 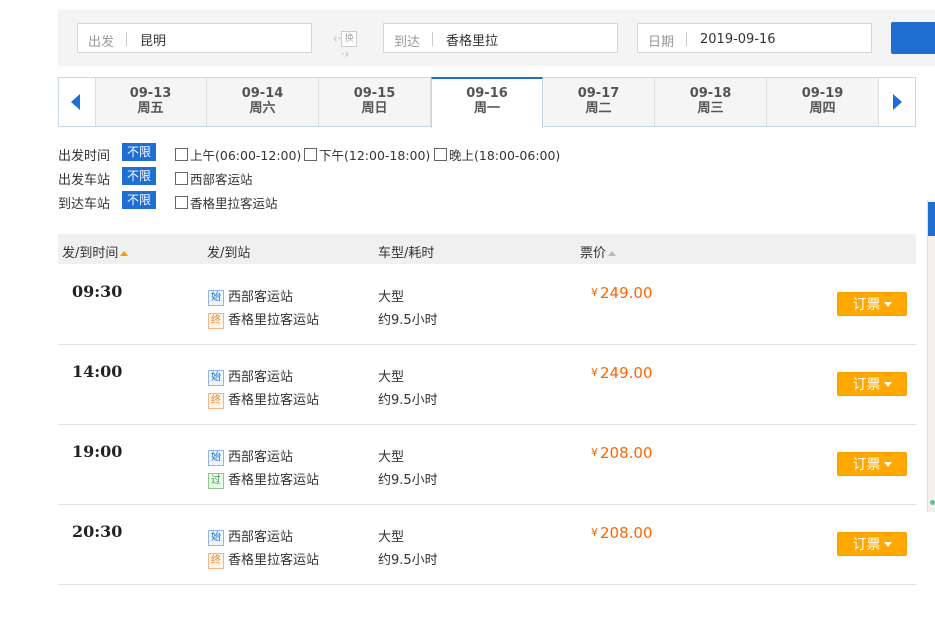 I want to click on search-bar: 出发 ‹·换·› 到达 日期, so click(x=496, y=38).